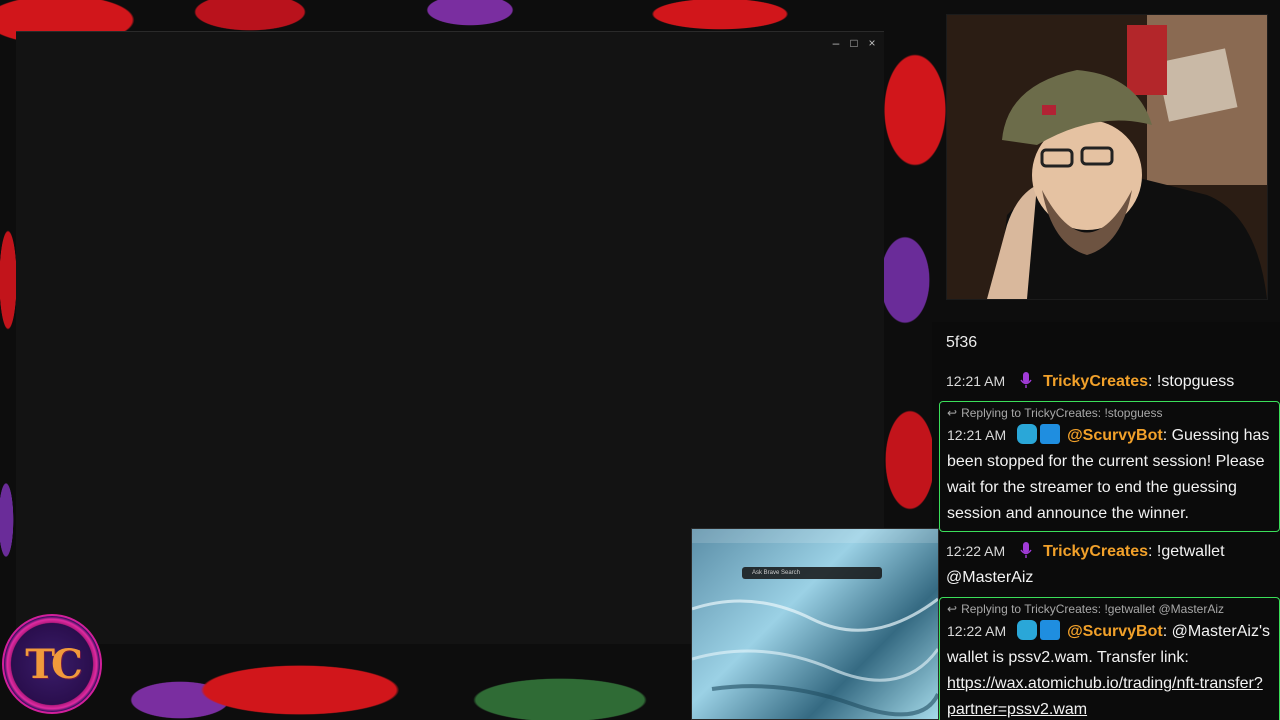 The height and width of the screenshot is (720, 1280). Describe the element at coordinates (812, 573) in the screenshot. I see `preview-search-bar: Ask Brave Search` at that location.